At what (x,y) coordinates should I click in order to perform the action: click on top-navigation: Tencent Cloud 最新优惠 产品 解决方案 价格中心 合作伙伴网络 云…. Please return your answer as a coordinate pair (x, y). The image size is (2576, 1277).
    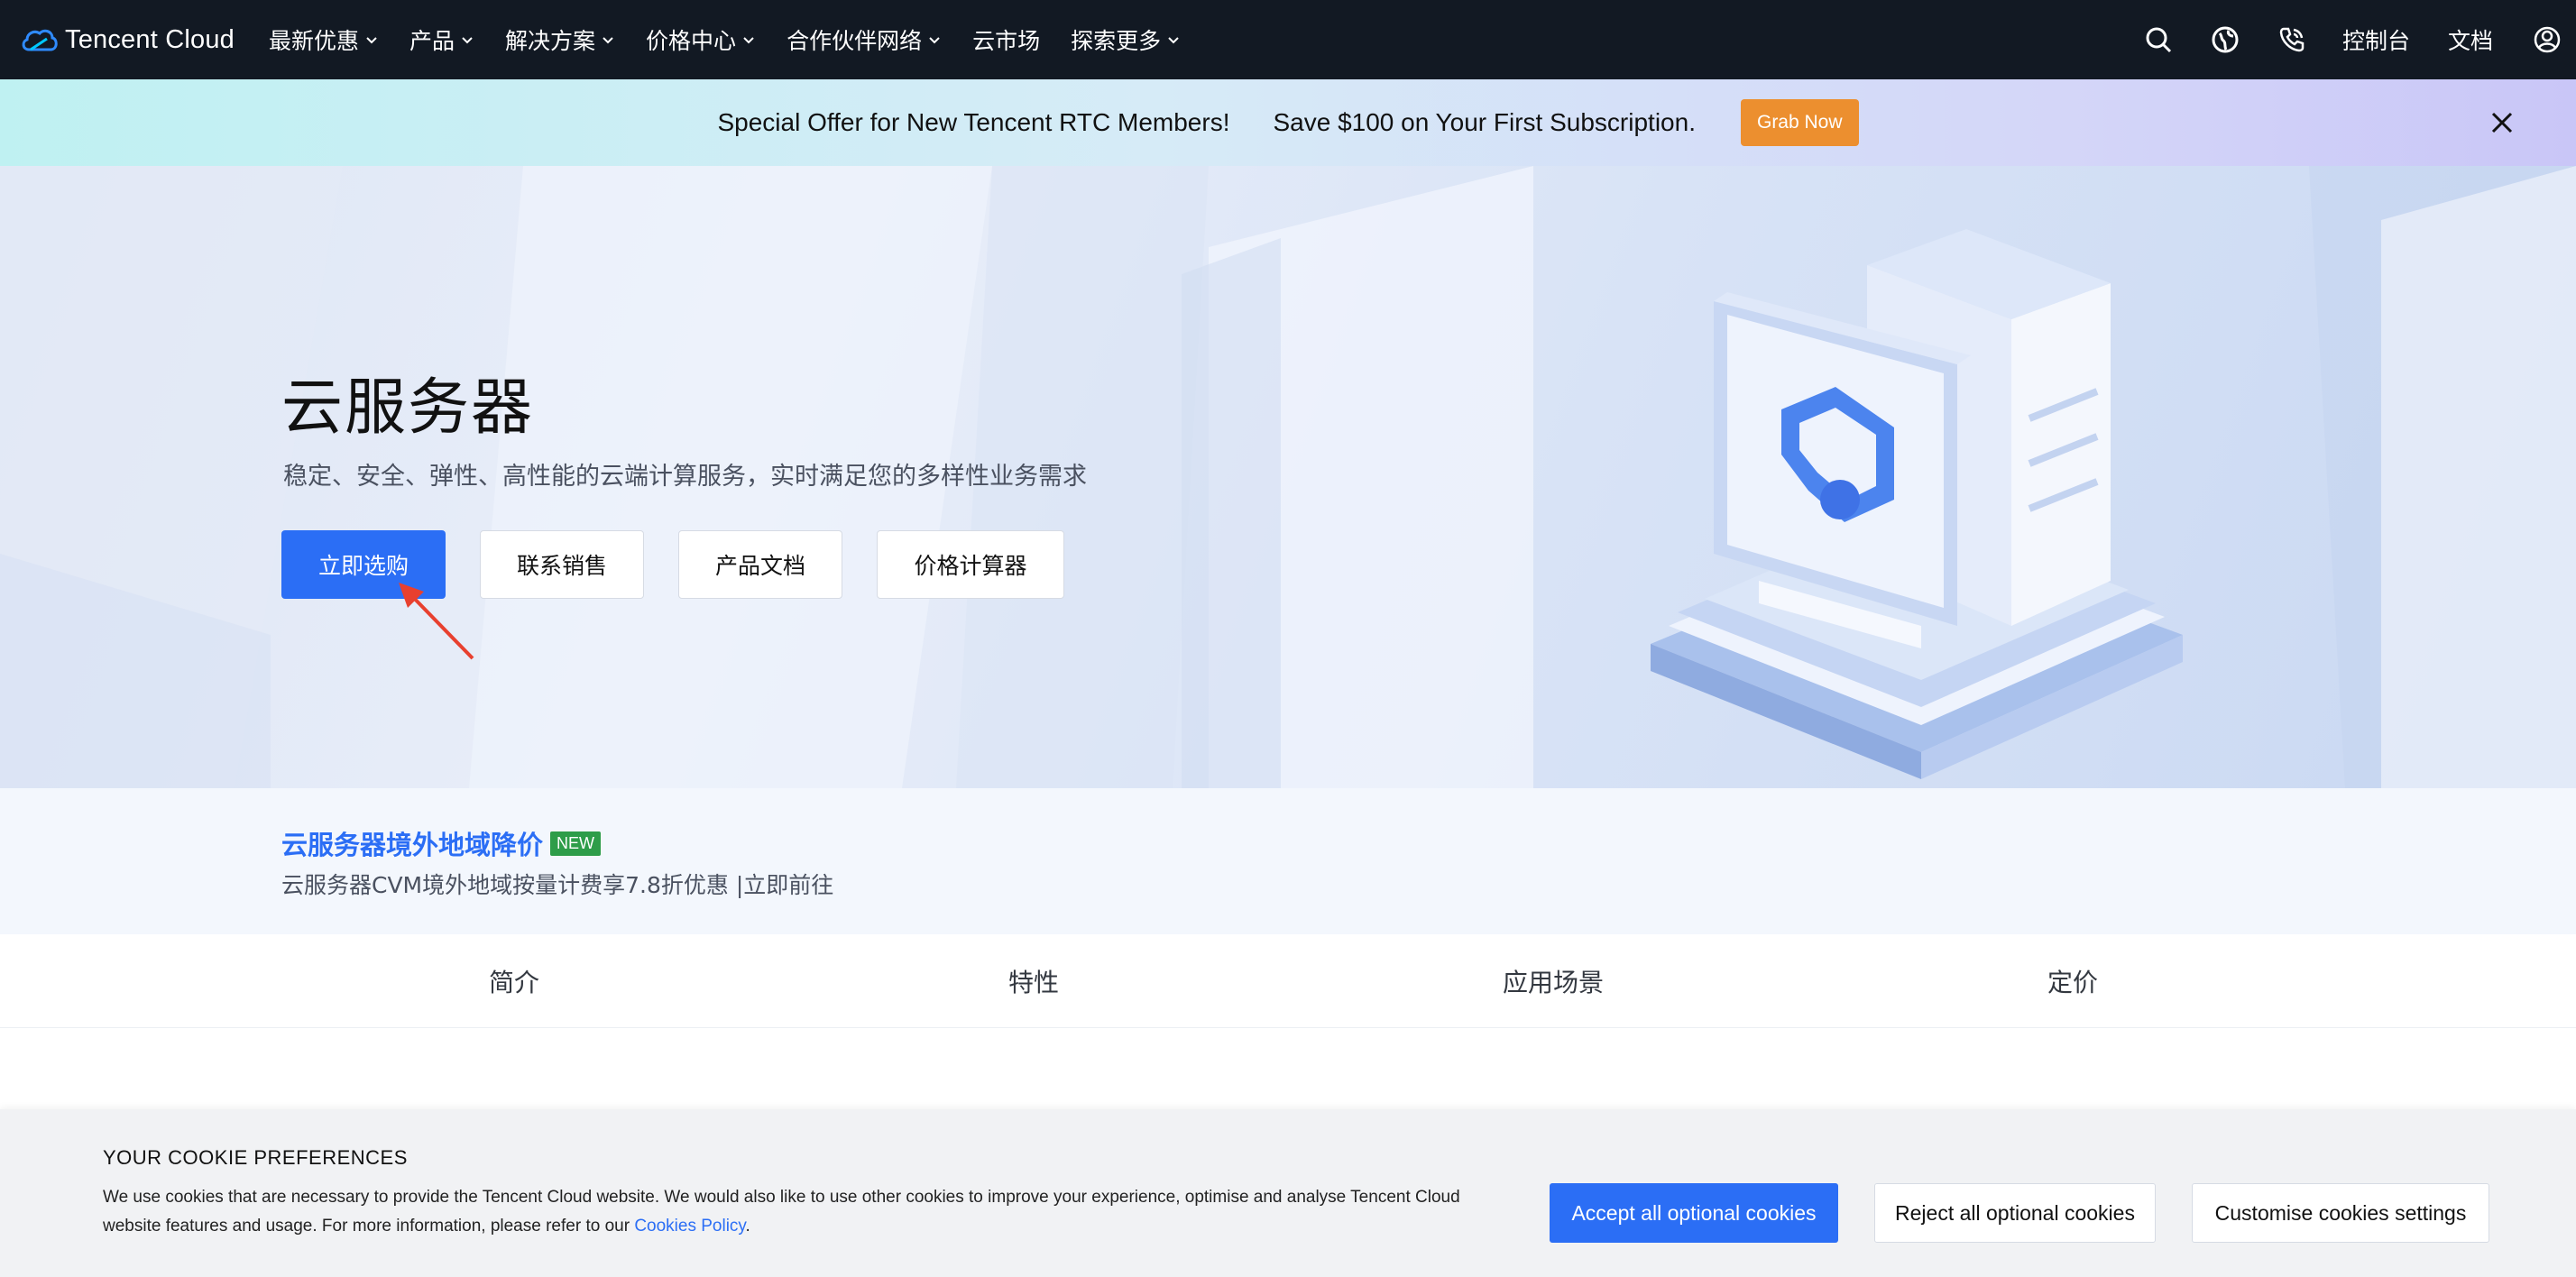
    Looking at the image, I should click on (1288, 39).